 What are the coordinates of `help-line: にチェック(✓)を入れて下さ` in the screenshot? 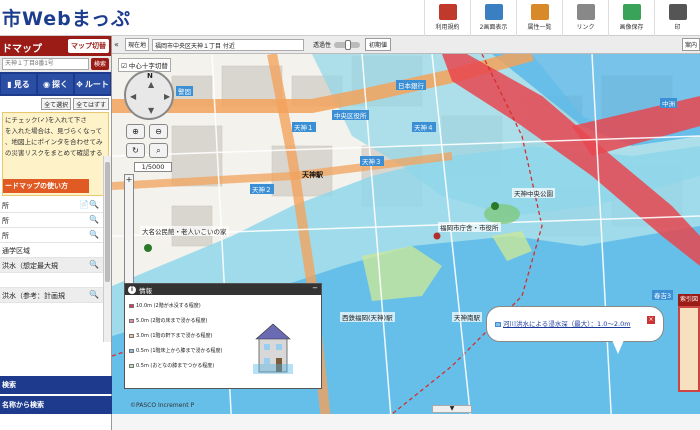 It's located at (46, 120).